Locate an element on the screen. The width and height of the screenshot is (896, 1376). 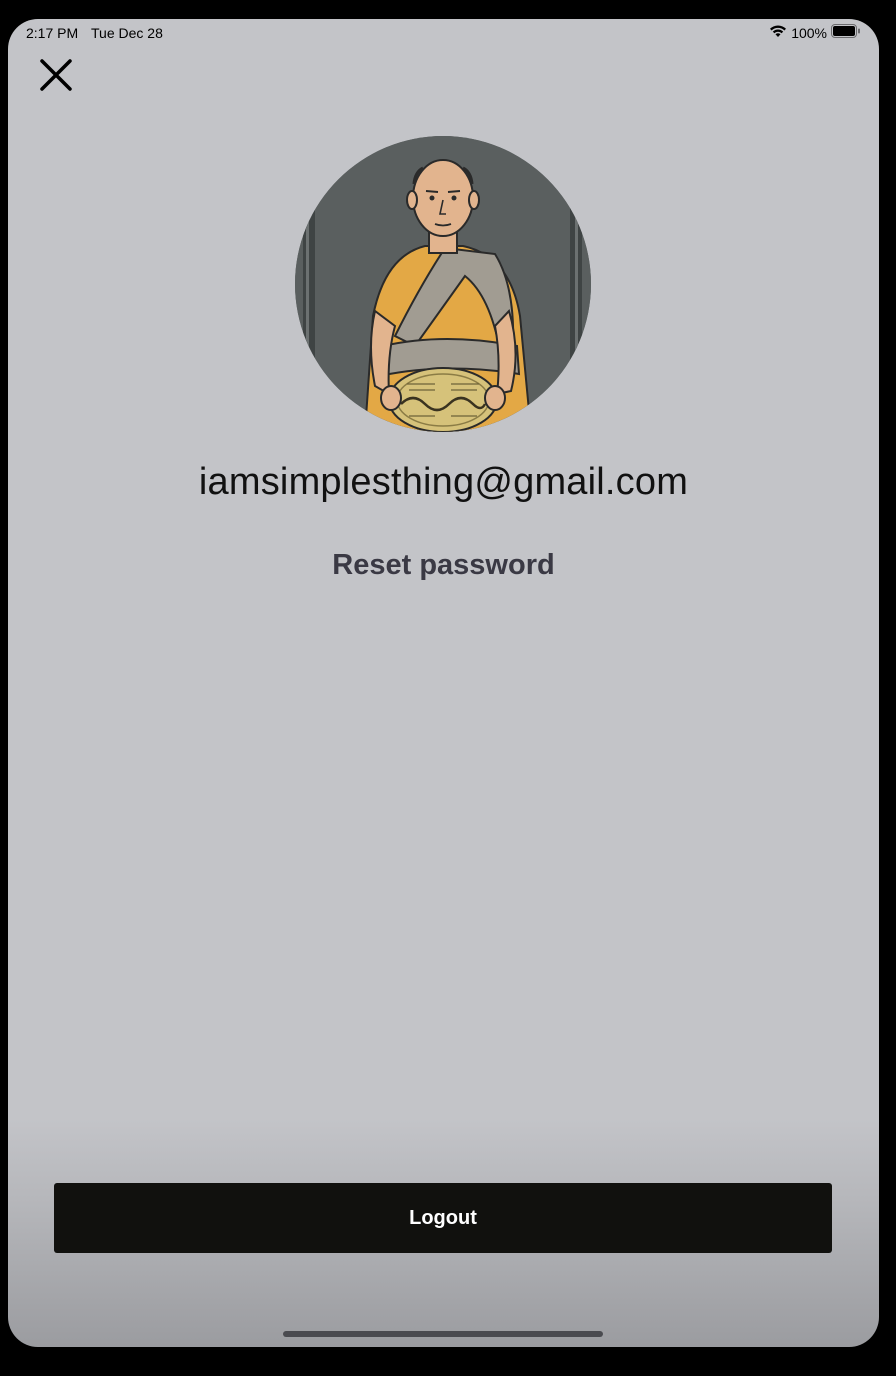
status-time: 2:17 PM is located at coordinates (52, 33).